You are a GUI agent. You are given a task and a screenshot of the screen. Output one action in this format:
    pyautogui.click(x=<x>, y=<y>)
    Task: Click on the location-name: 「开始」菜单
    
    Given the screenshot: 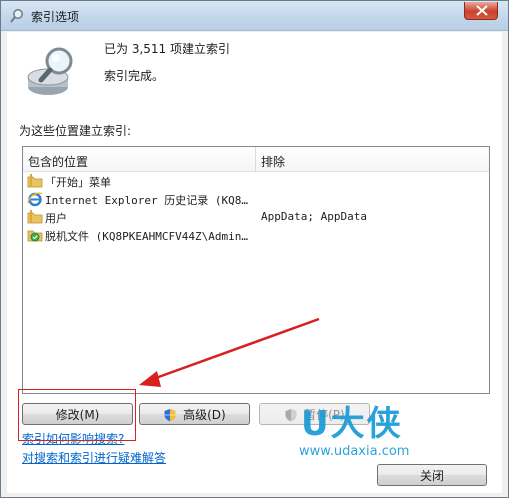 What is the action you would take?
    pyautogui.click(x=78, y=182)
    